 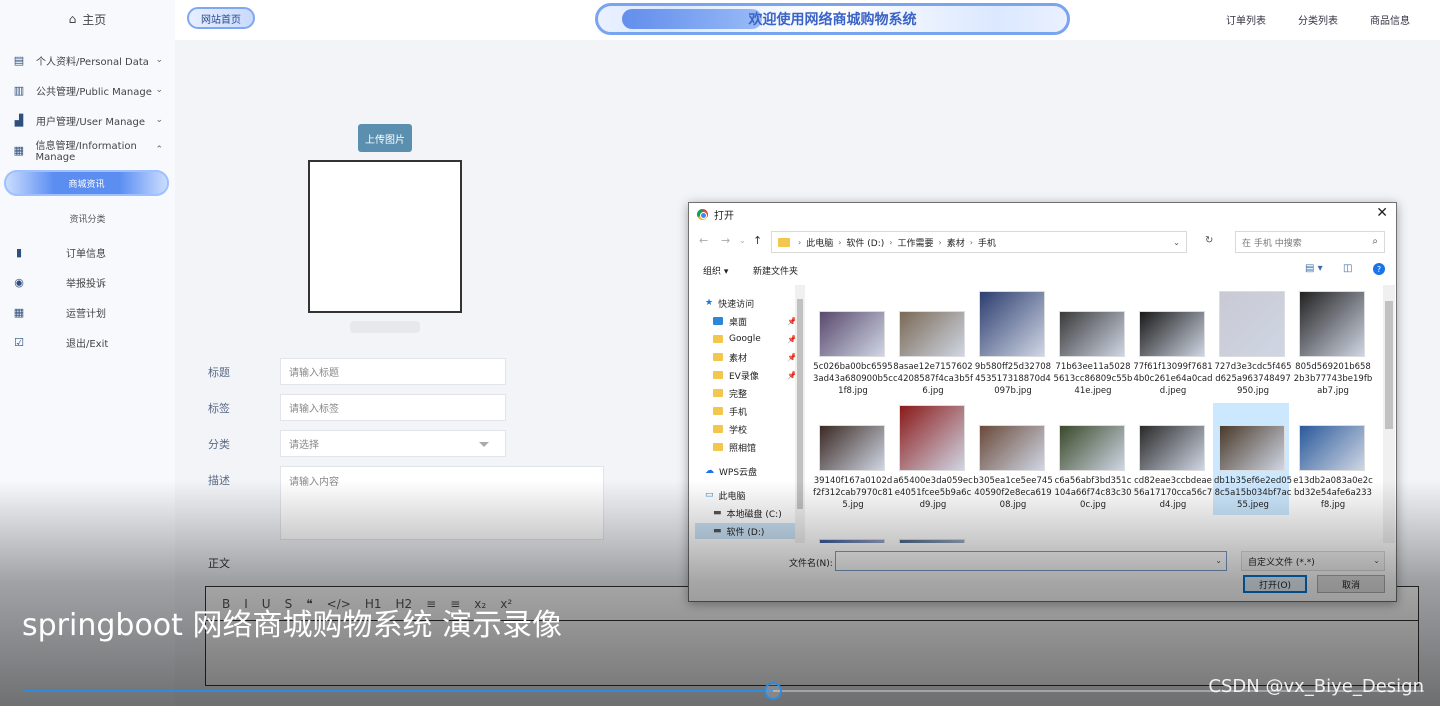 I want to click on category-select: 请选择, so click(x=393, y=443).